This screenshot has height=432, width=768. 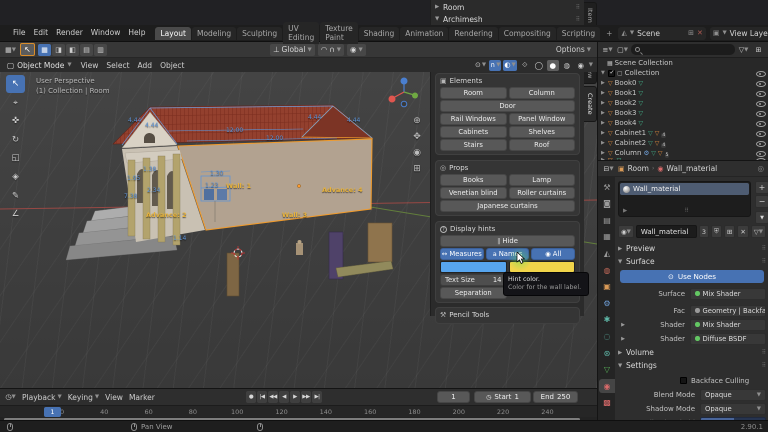 I want to click on filter-funnel-icon: ▽ ▼, so click(x=743, y=50).